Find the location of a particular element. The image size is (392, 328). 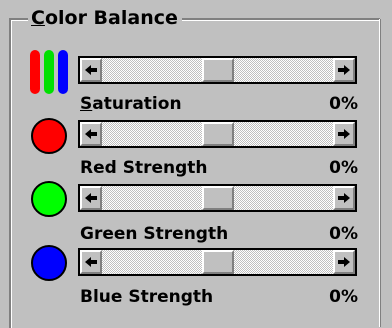

rgb-bar-red is located at coordinates (35, 72).